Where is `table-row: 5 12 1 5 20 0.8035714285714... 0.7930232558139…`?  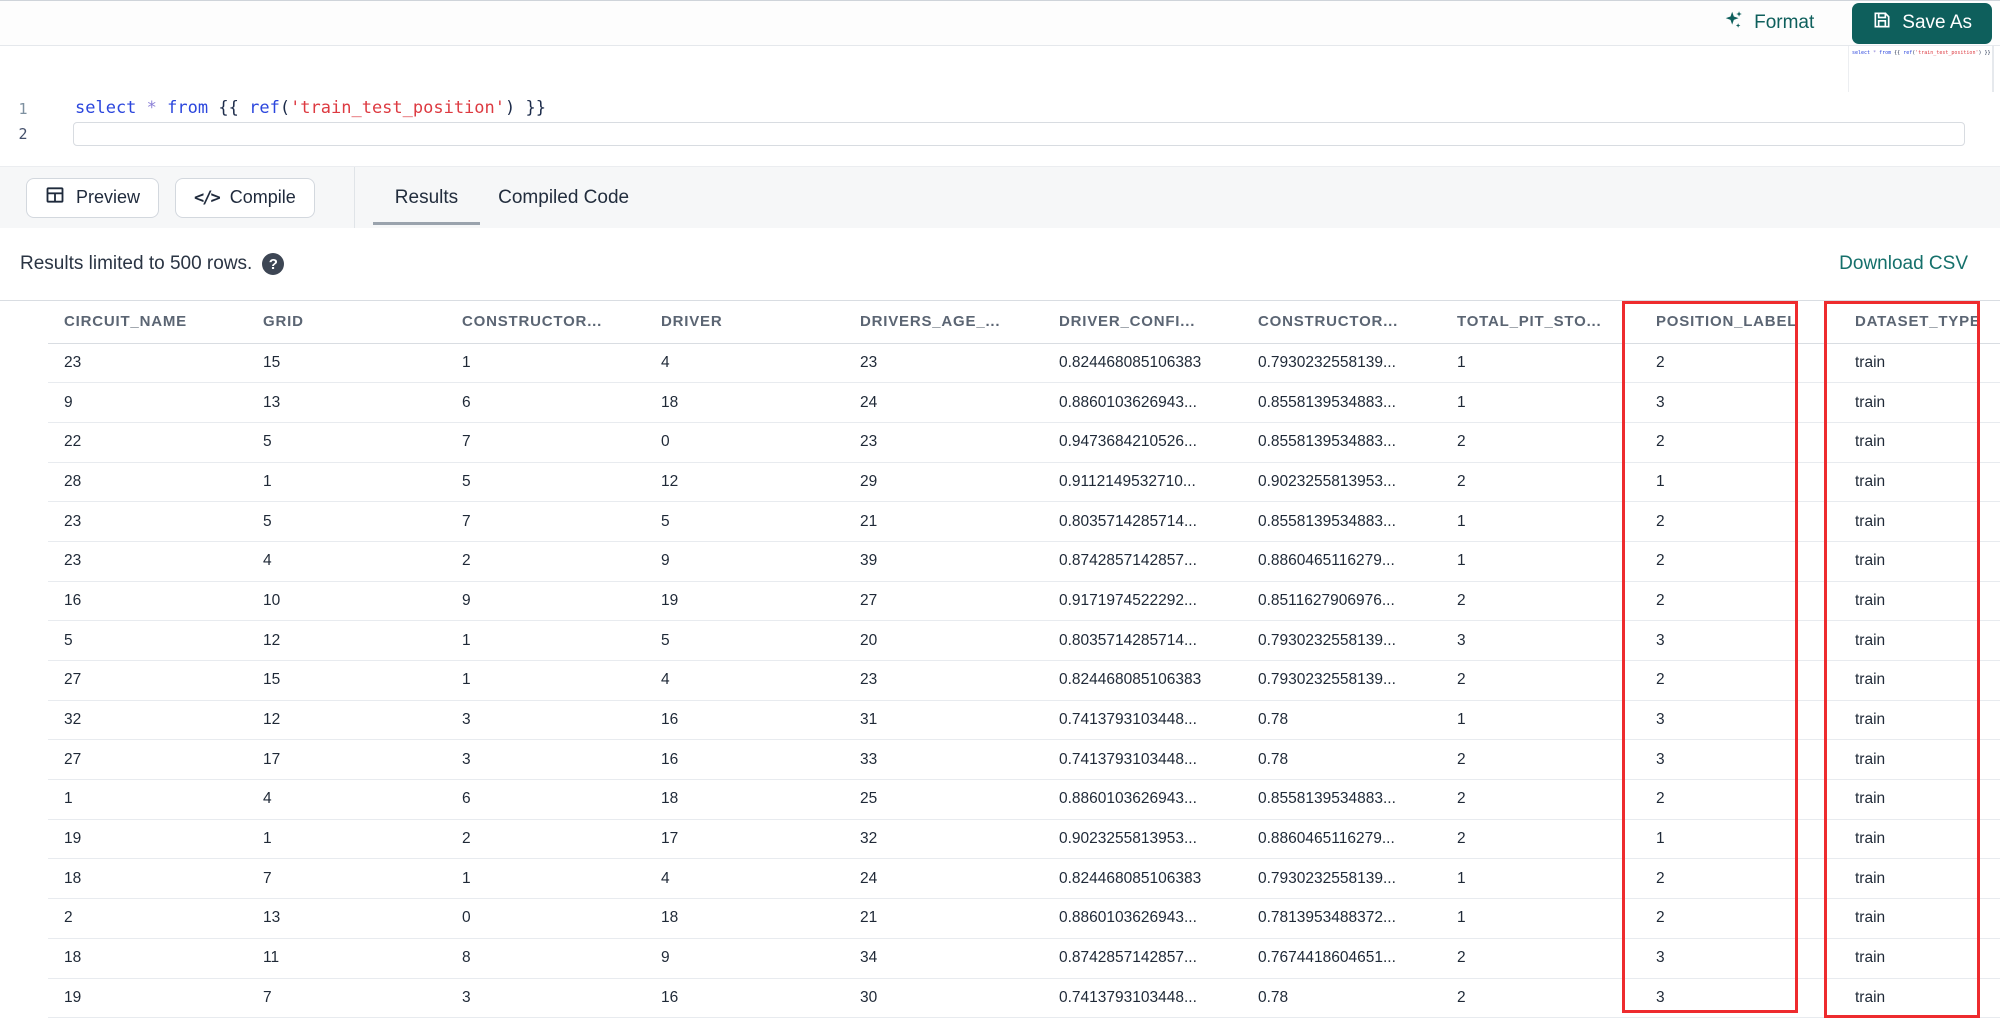
table-row: 5 12 1 5 20 0.8035714285714... 0.7930232558139… is located at coordinates (1024, 640).